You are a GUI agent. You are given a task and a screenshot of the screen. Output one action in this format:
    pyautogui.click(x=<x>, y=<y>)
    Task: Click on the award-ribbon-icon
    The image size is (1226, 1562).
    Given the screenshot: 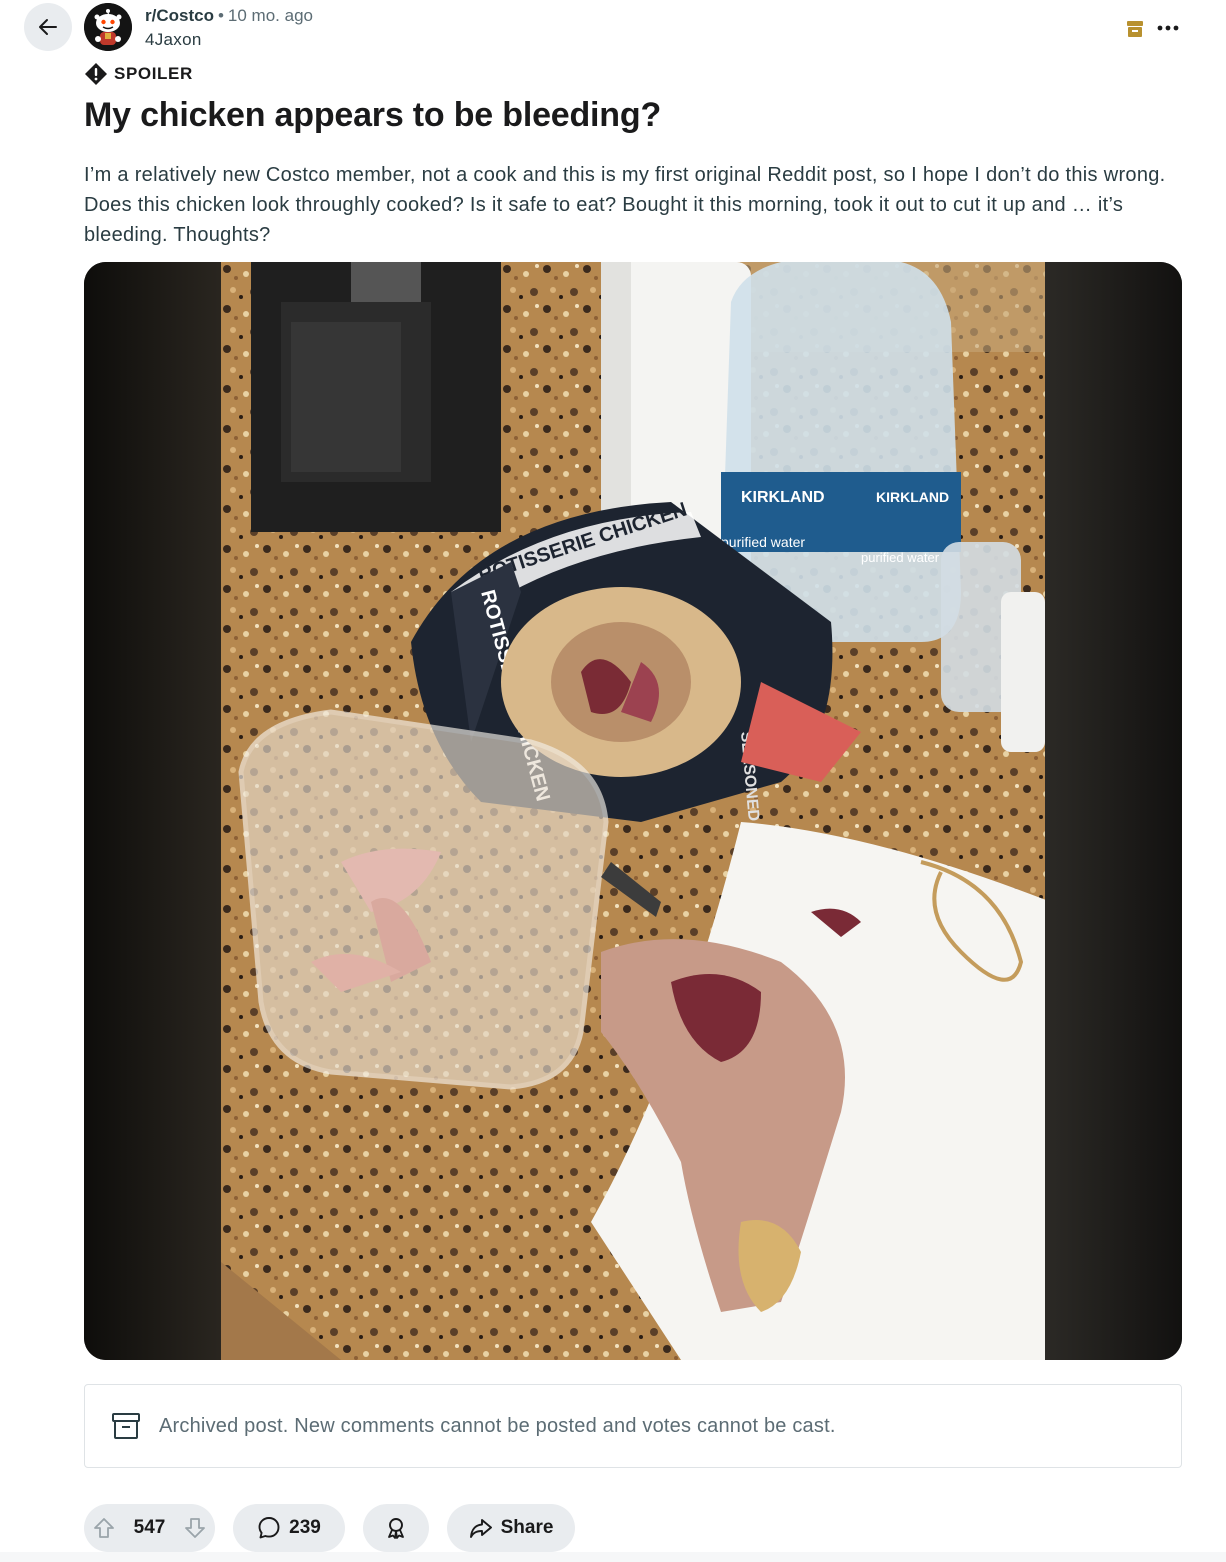 What is the action you would take?
    pyautogui.click(x=396, y=1528)
    